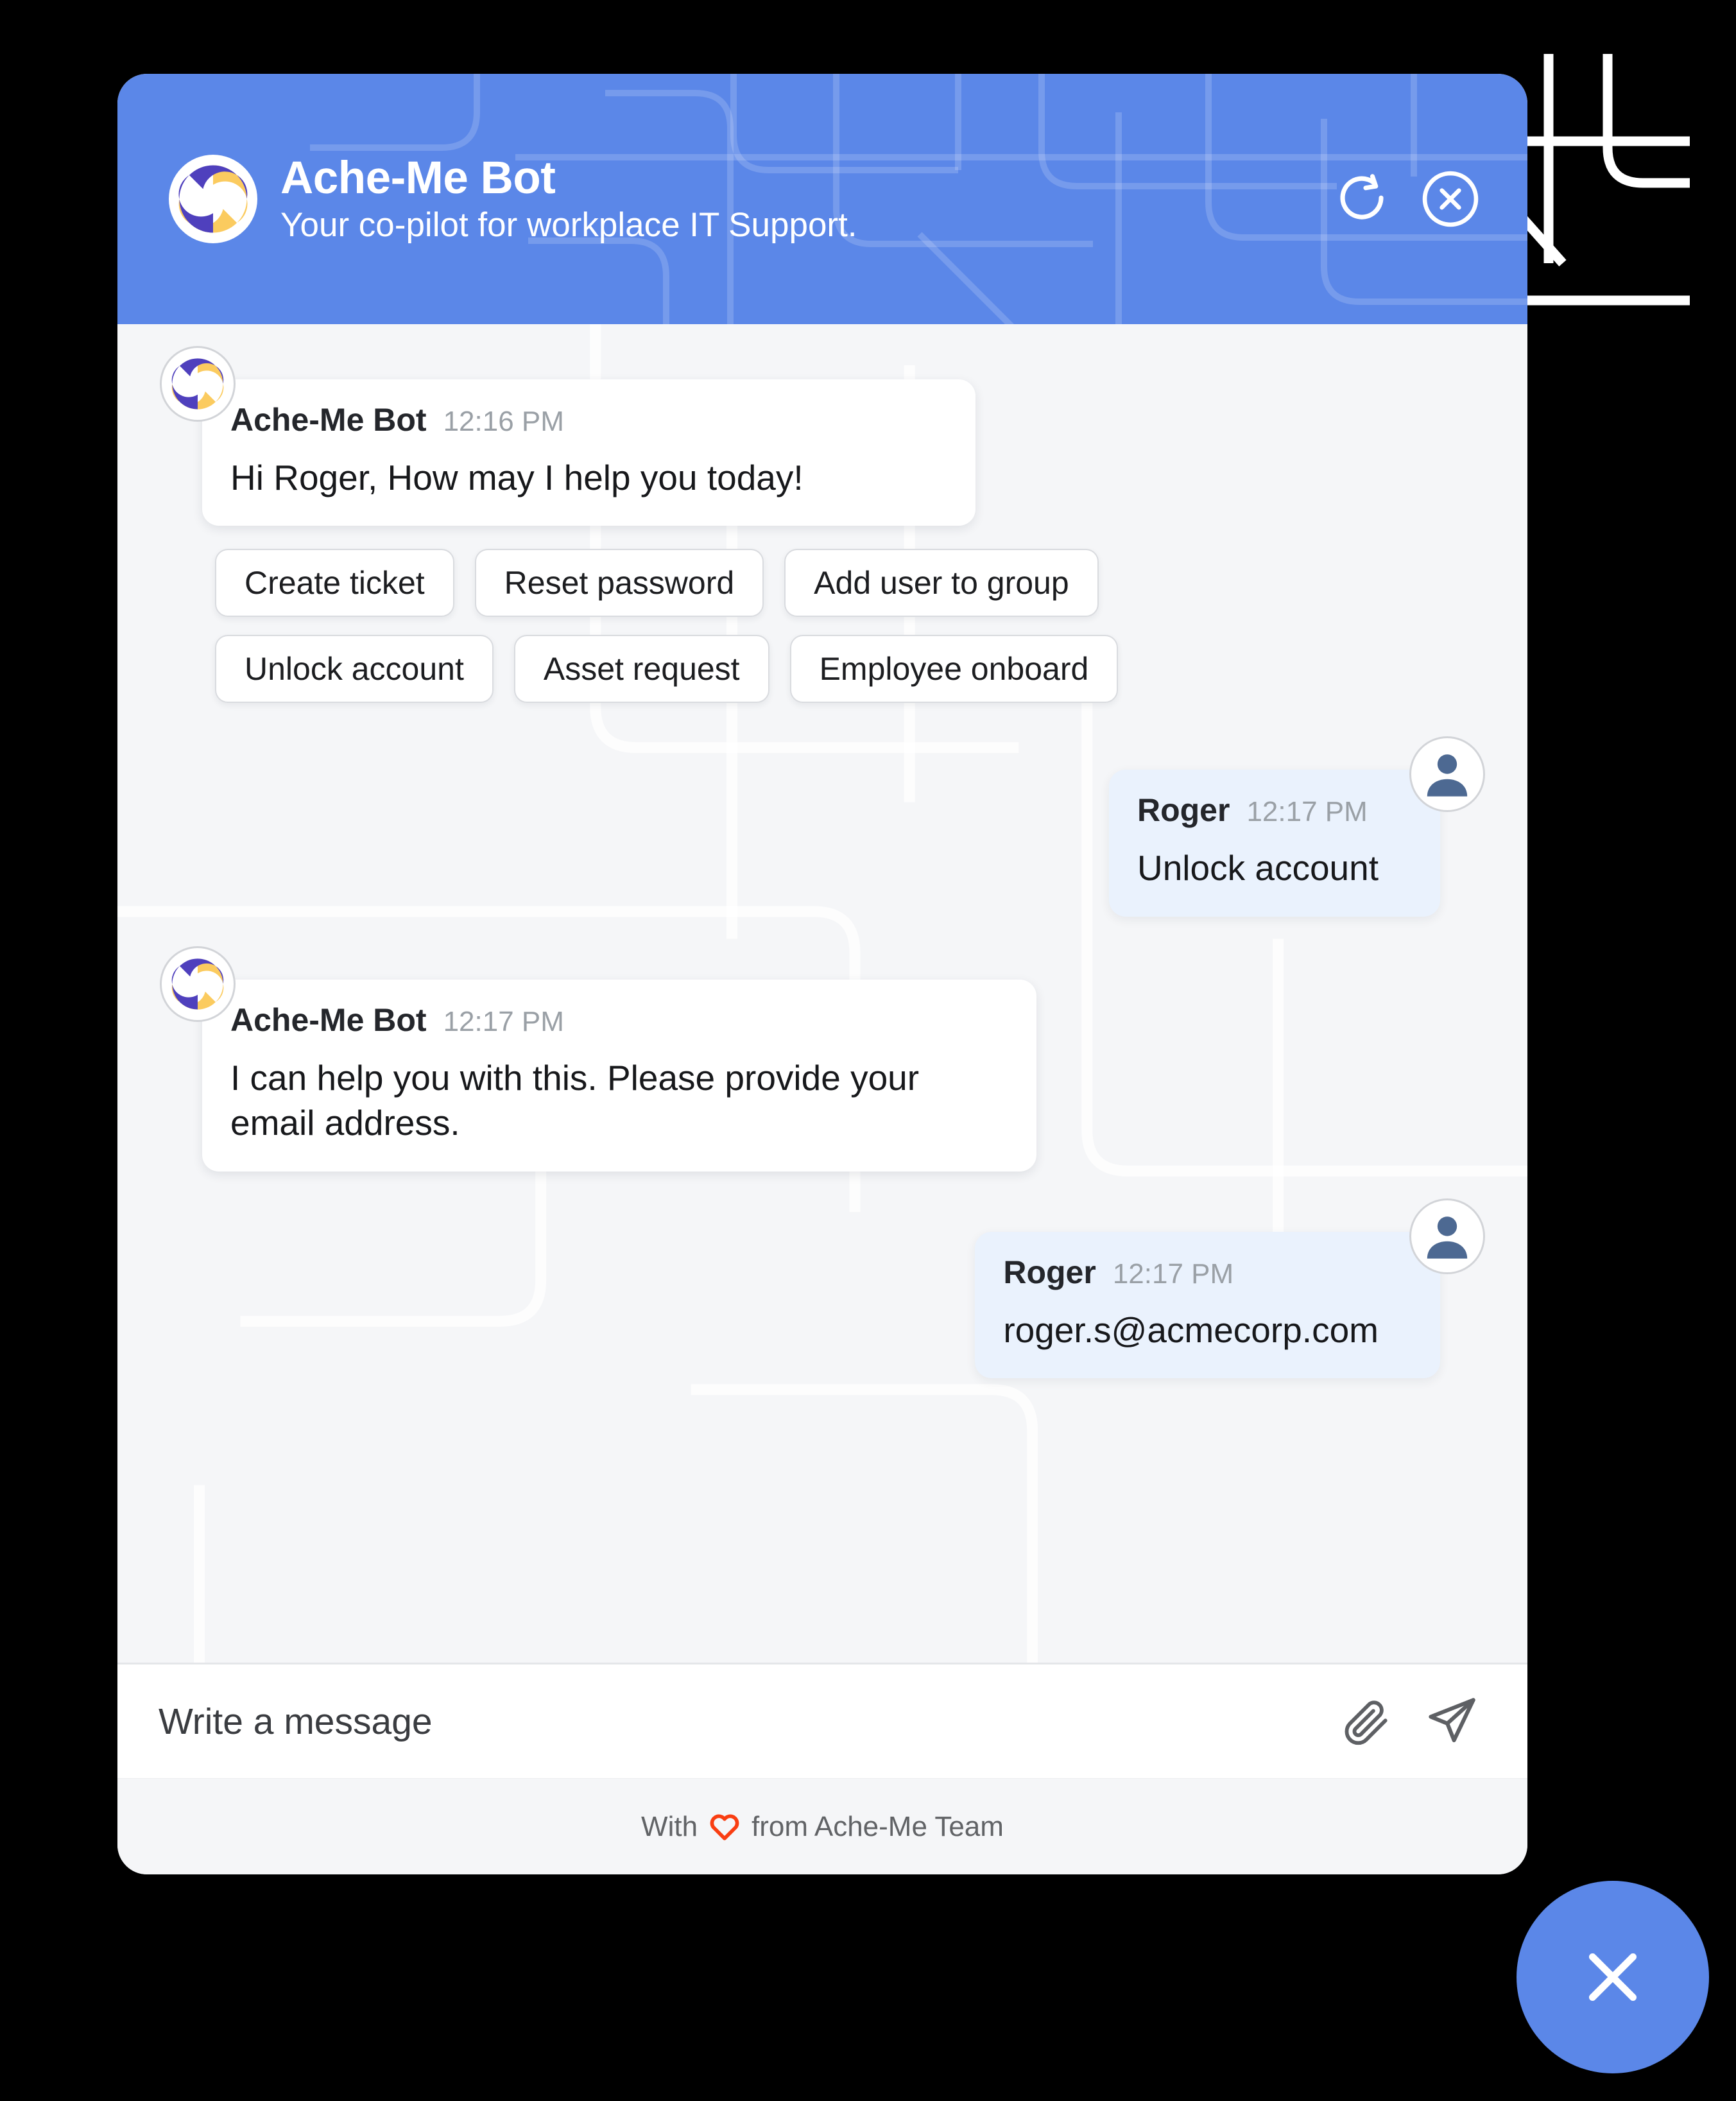 This screenshot has width=1736, height=2101. I want to click on message-row-user-2: Roger 12:17 PM roger.s@acmecorp.com, so click(822, 1288).